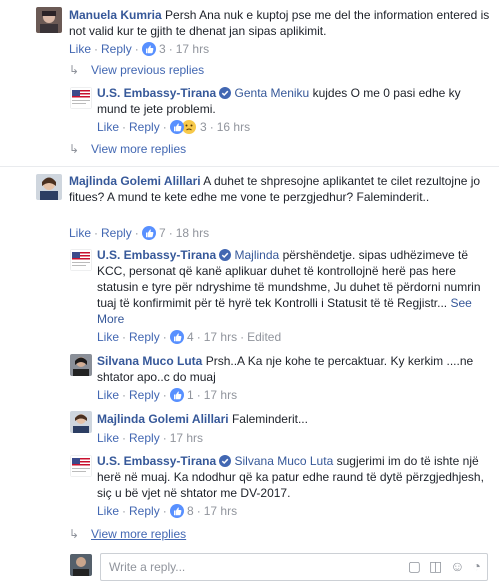 This screenshot has width=499, height=581. Describe the element at coordinates (136, 70) in the screenshot. I see `view-previous-replies: ↳ View previous replies` at that location.